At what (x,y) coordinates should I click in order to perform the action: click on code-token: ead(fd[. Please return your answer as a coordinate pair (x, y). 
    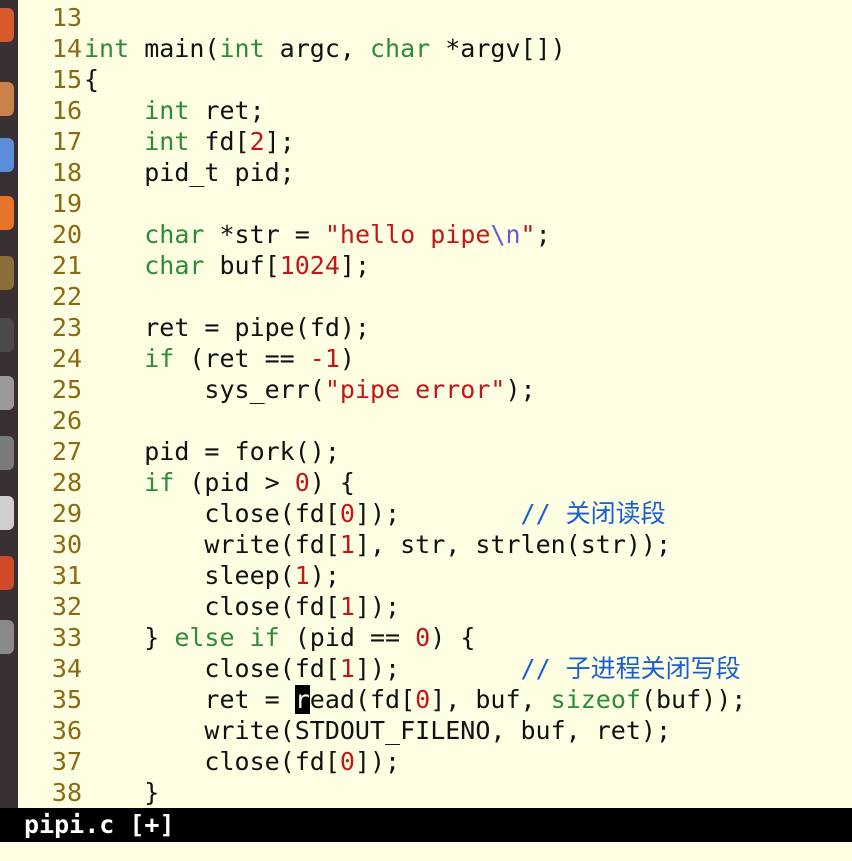
    Looking at the image, I should click on (362, 699).